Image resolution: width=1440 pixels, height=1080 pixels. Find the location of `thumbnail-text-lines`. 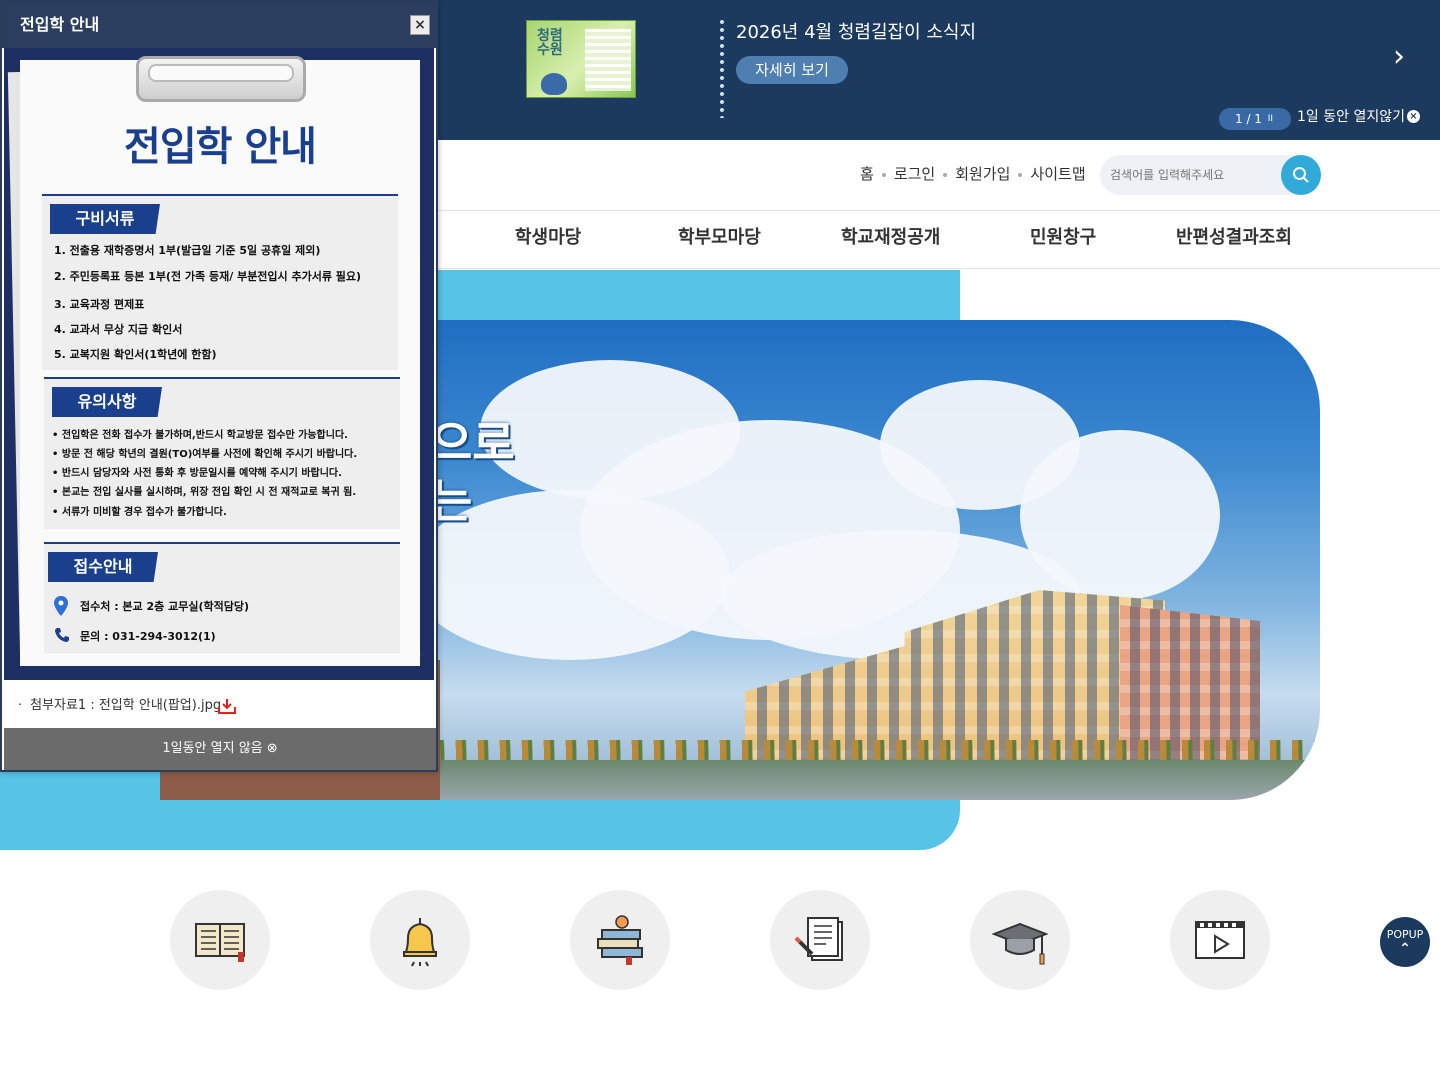

thumbnail-text-lines is located at coordinates (608, 60).